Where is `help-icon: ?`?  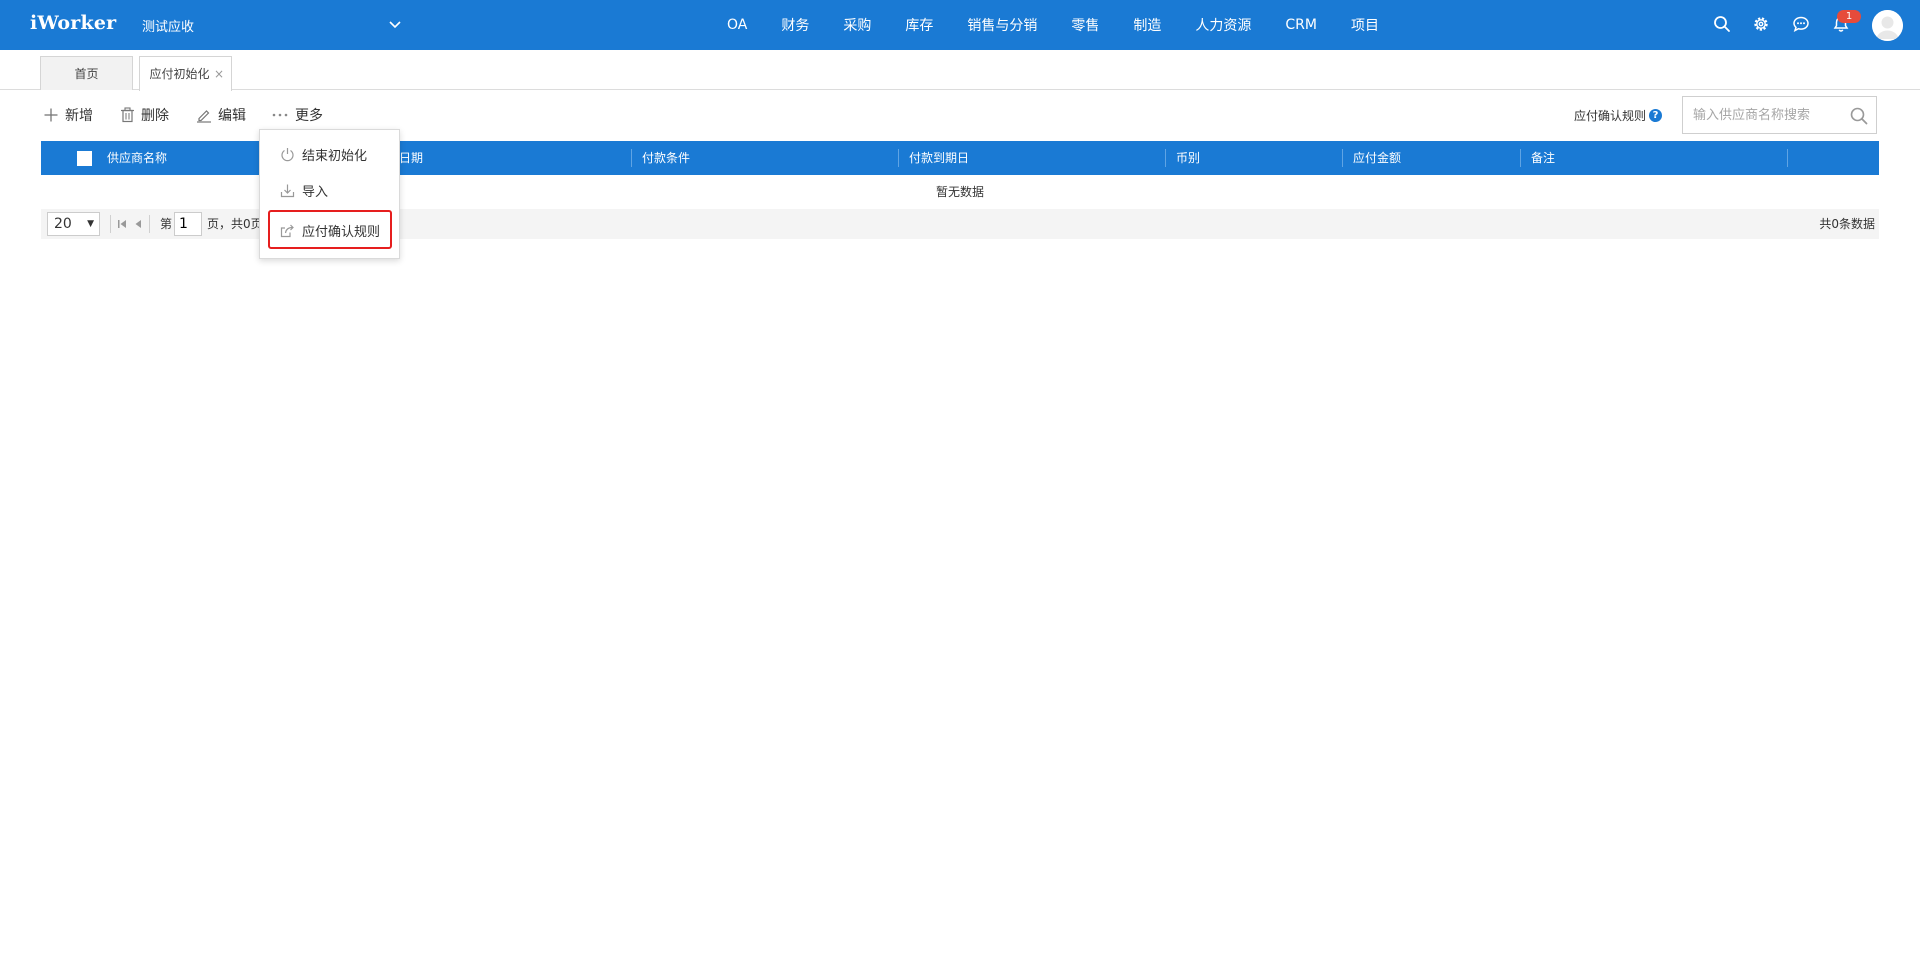 help-icon: ? is located at coordinates (1656, 115).